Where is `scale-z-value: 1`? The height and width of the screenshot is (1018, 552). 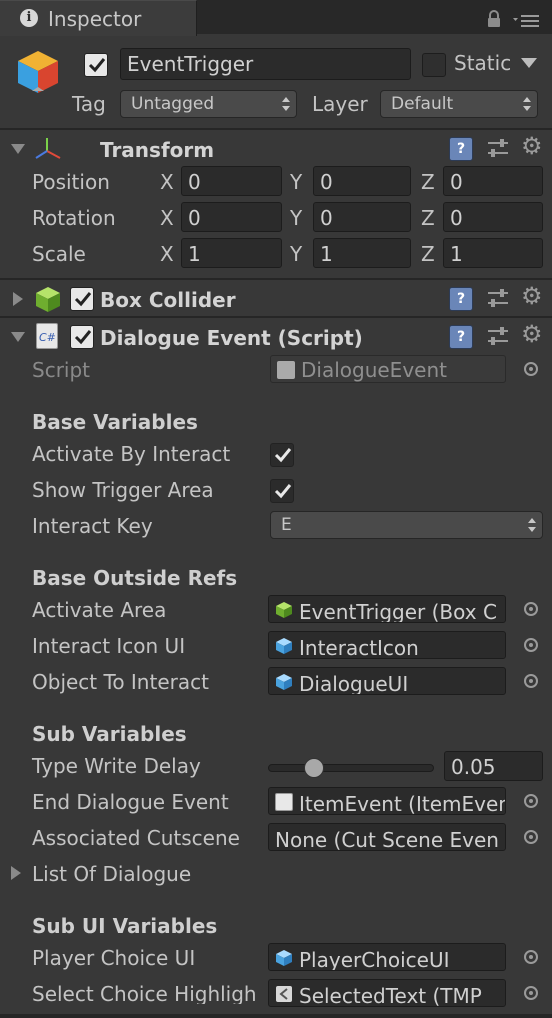 scale-z-value: 1 is located at coordinates (456, 254).